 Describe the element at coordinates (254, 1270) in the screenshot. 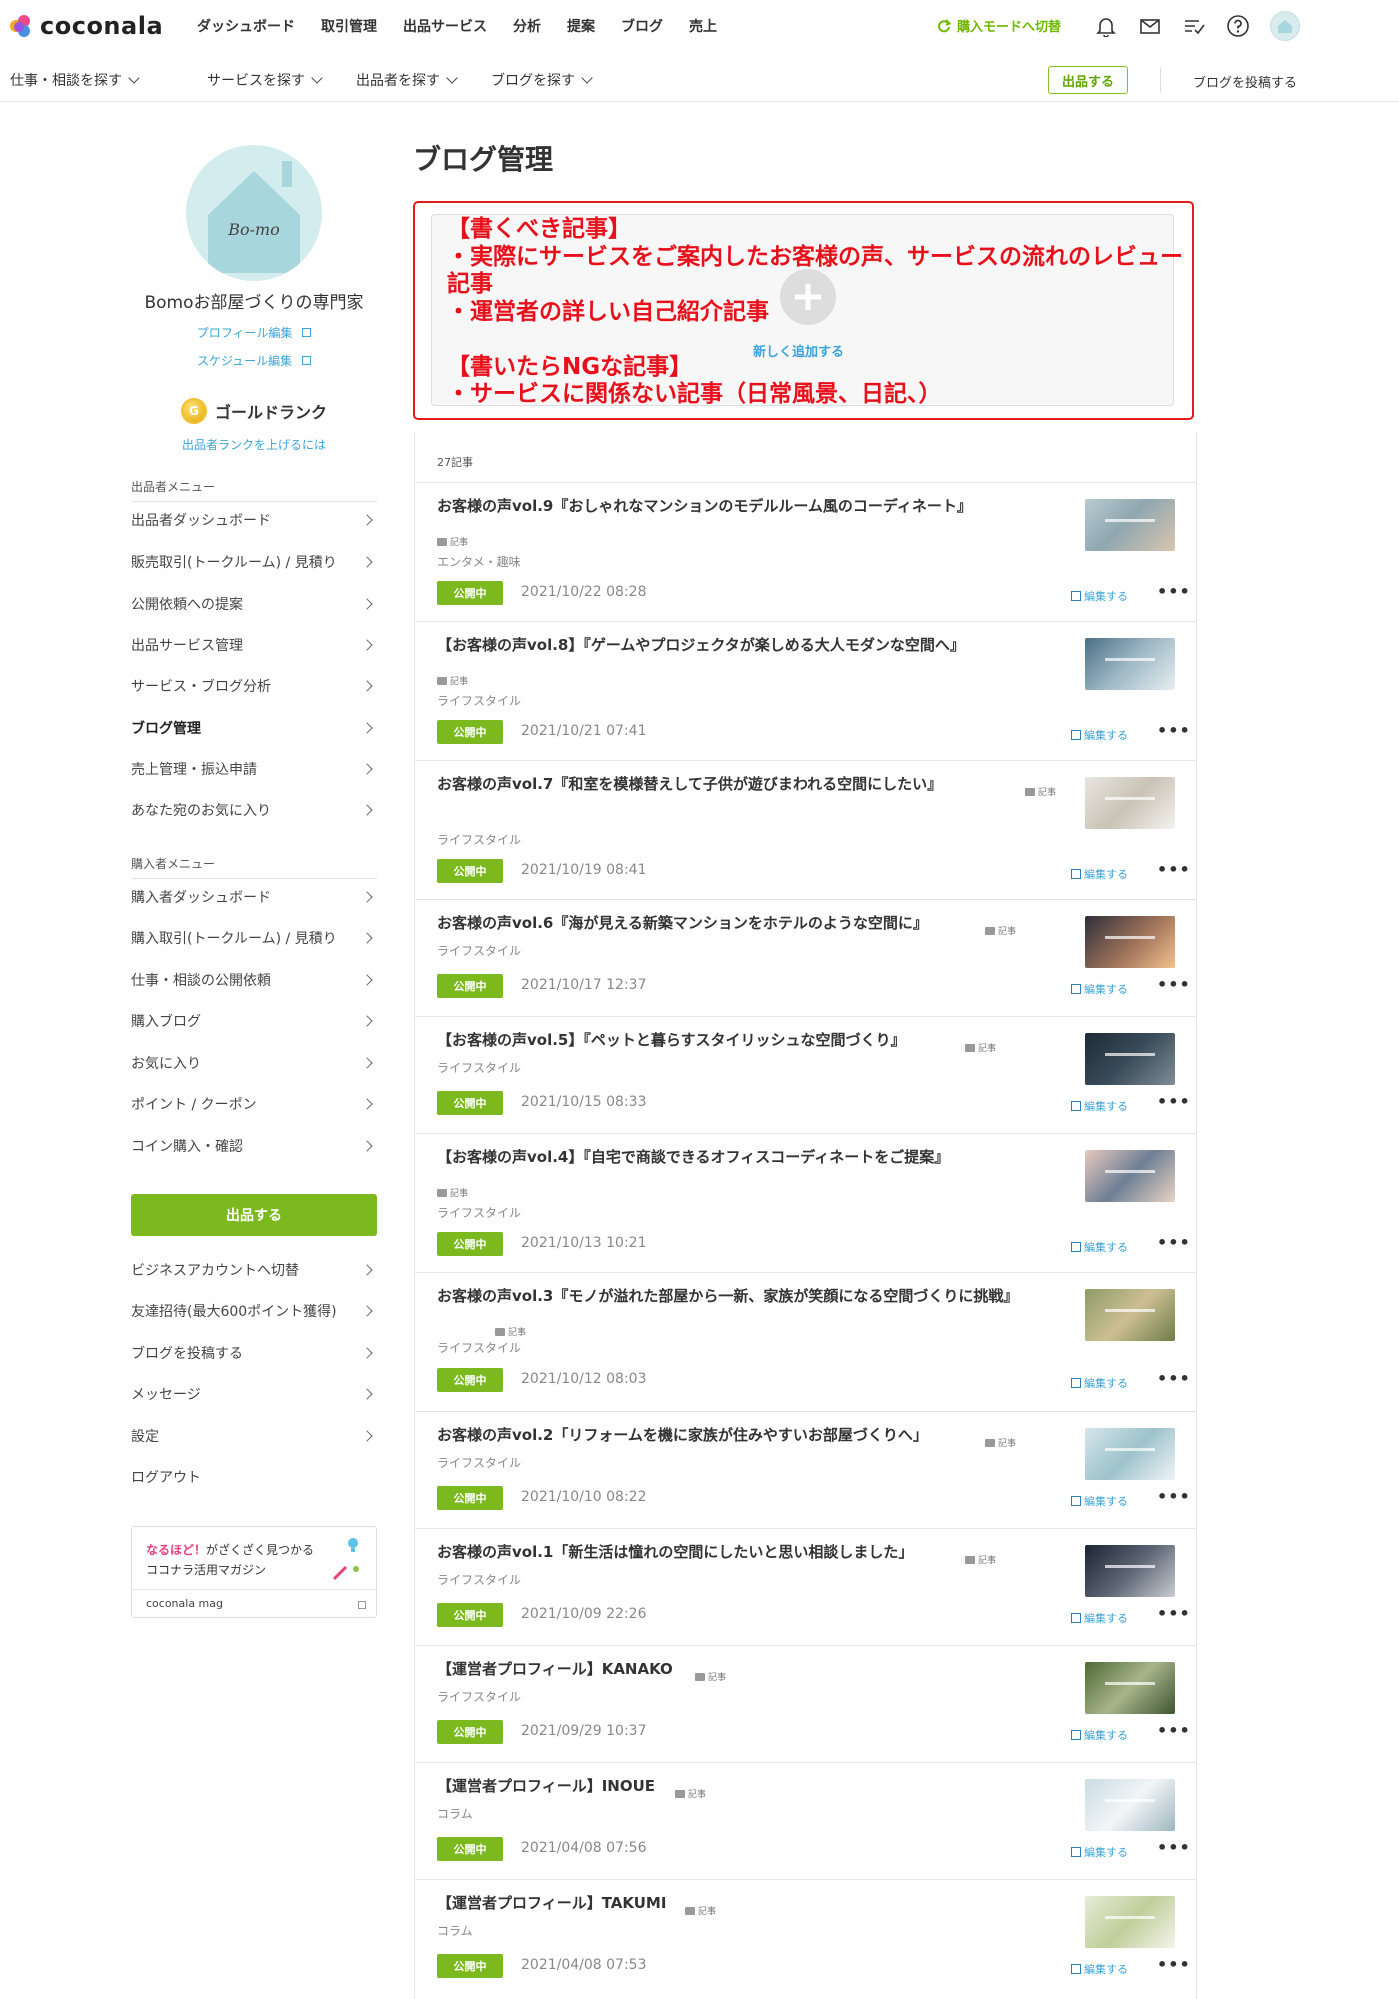

I see `menu-business-account: ビジネスアカウントへ切替` at that location.